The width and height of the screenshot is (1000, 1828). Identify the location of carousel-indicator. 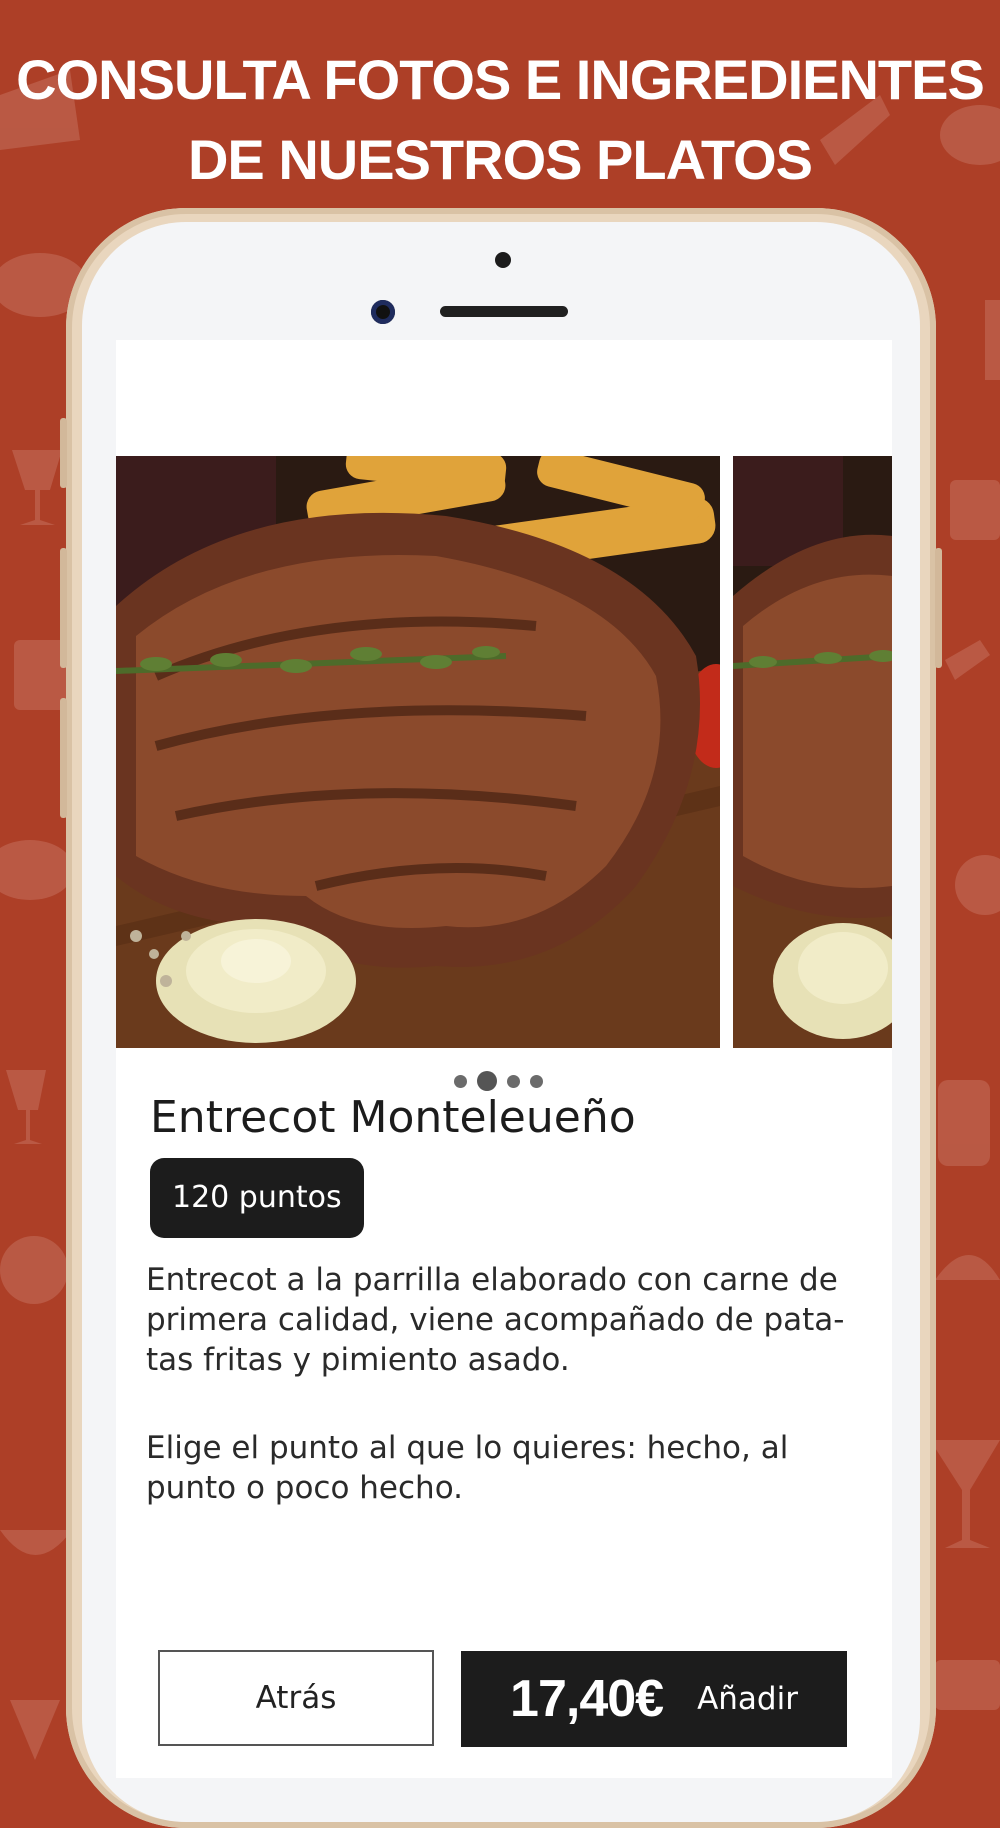
(498, 1081).